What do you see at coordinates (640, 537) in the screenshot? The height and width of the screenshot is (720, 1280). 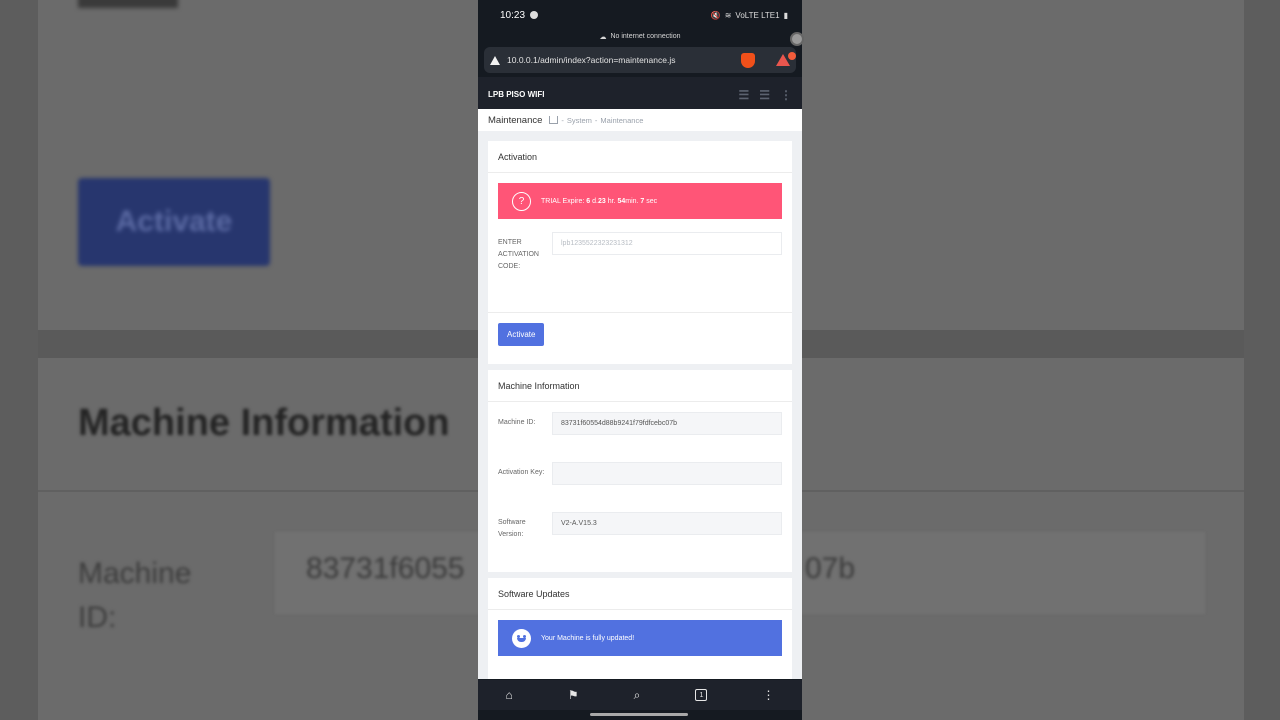 I see `software-version-row: Software Version: V2-A.V15.3` at bounding box center [640, 537].